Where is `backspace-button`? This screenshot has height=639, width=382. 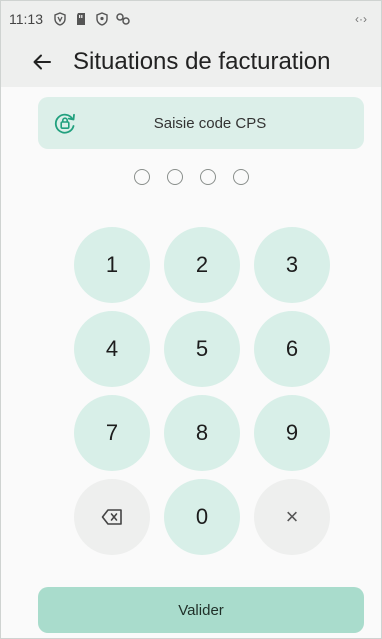
backspace-button is located at coordinates (112, 517).